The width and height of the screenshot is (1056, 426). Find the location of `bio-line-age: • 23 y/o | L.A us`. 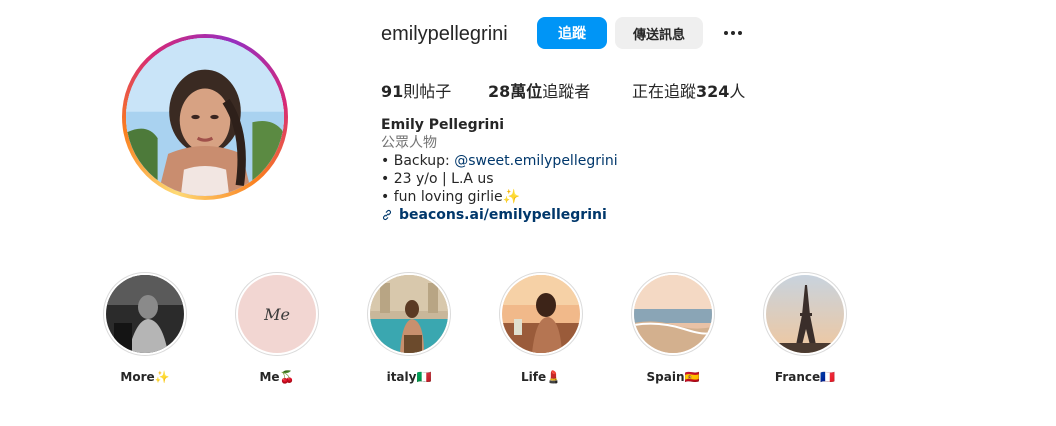

bio-line-age: • 23 y/o | L.A us is located at coordinates (437, 179).